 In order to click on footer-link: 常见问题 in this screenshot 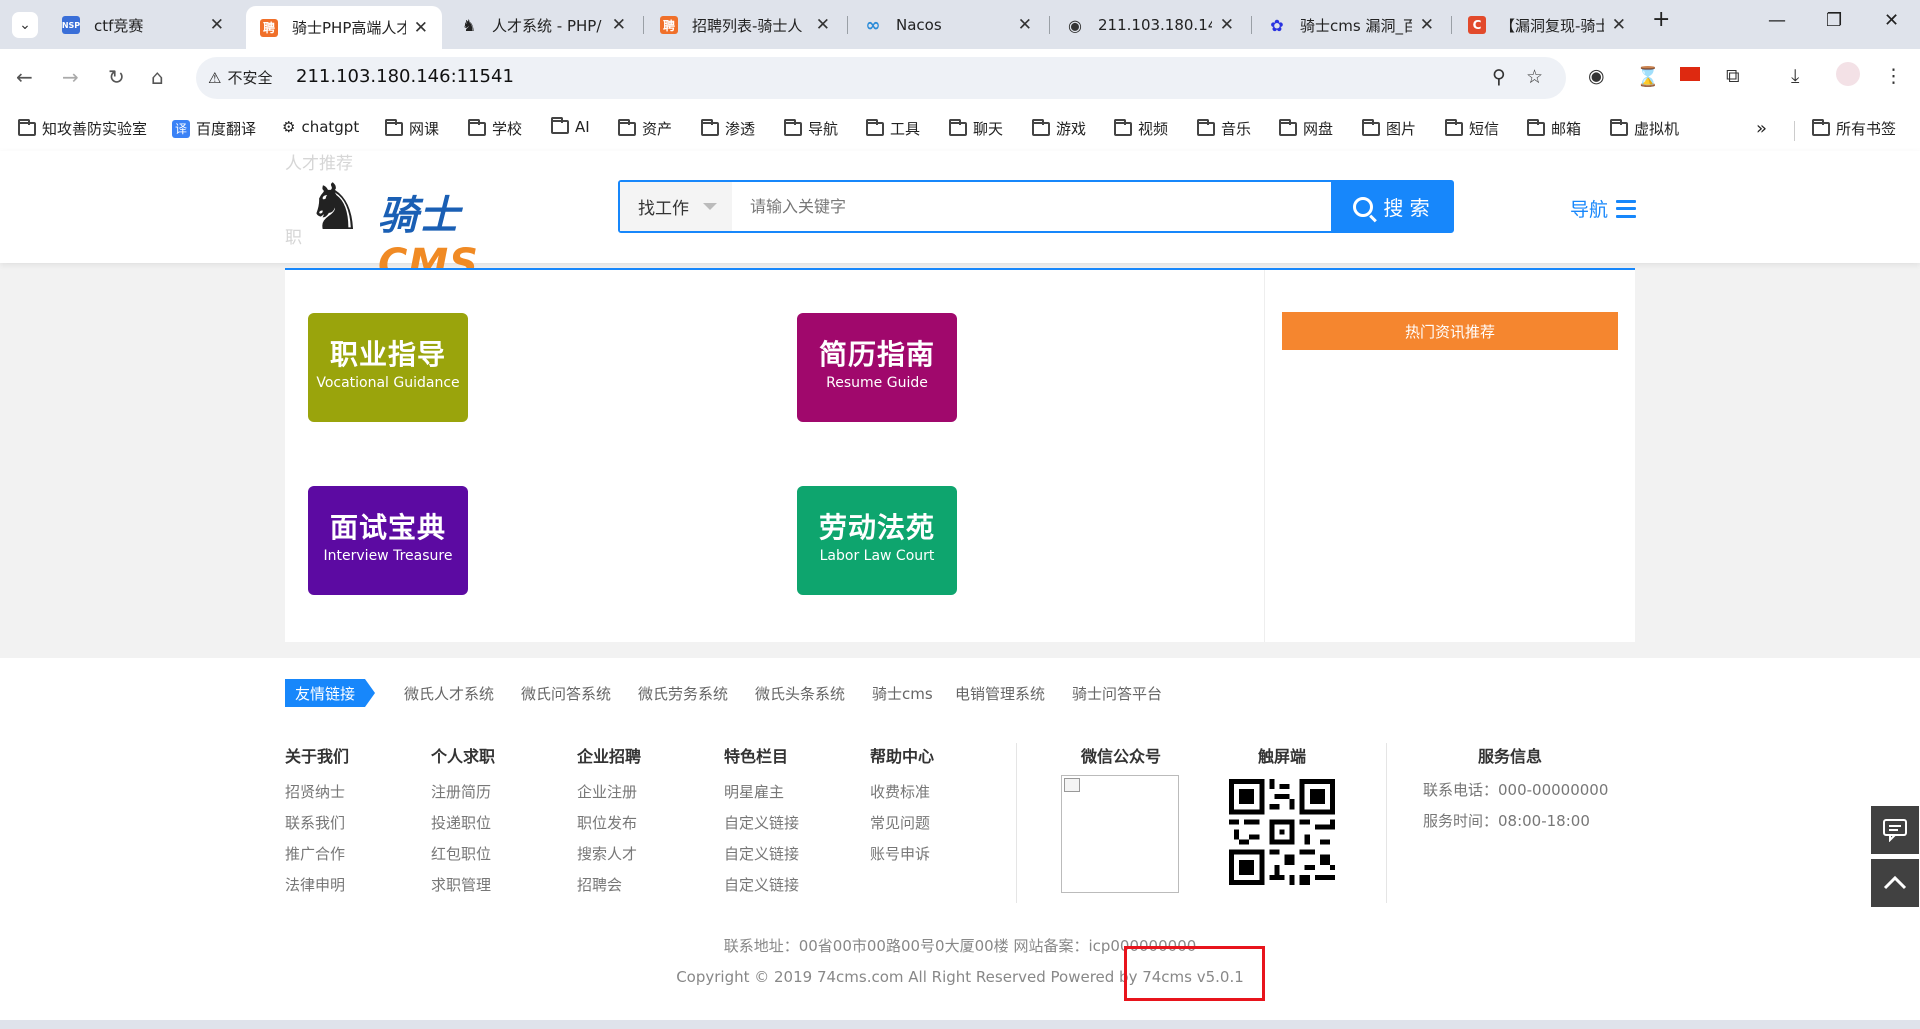, I will do `click(902, 827)`.